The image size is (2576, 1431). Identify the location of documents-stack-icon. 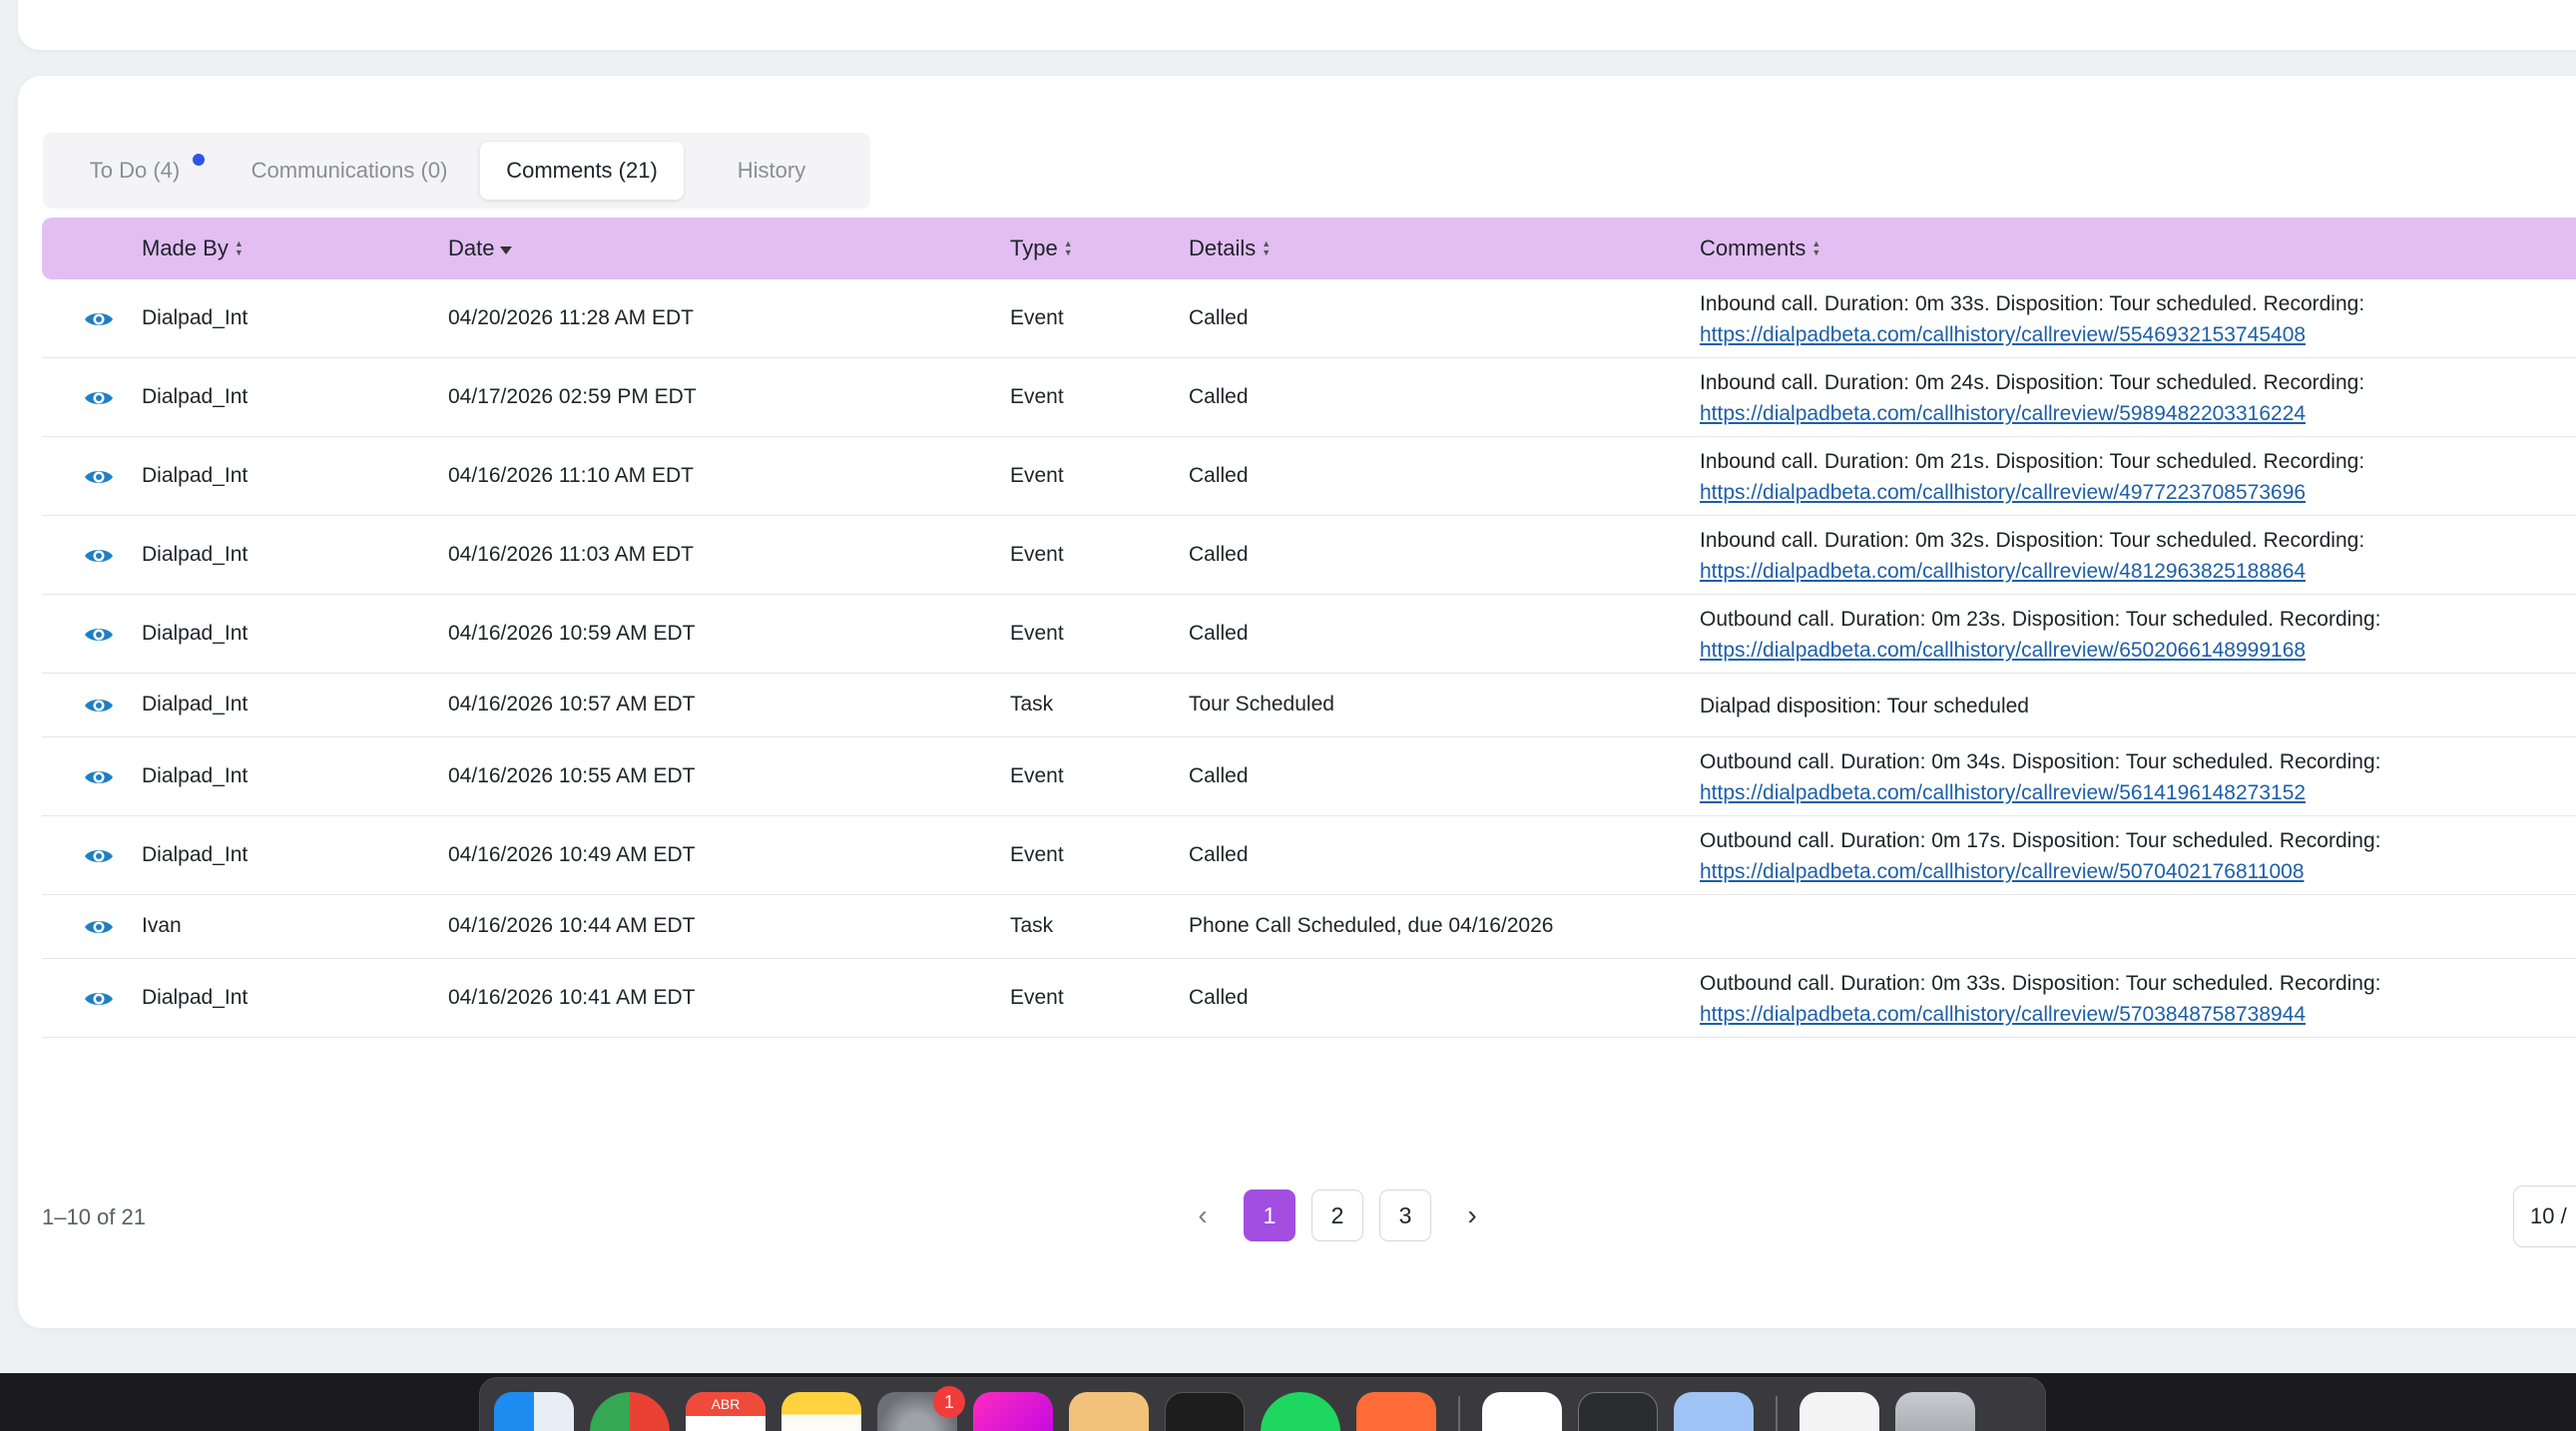
(1840, 1411).